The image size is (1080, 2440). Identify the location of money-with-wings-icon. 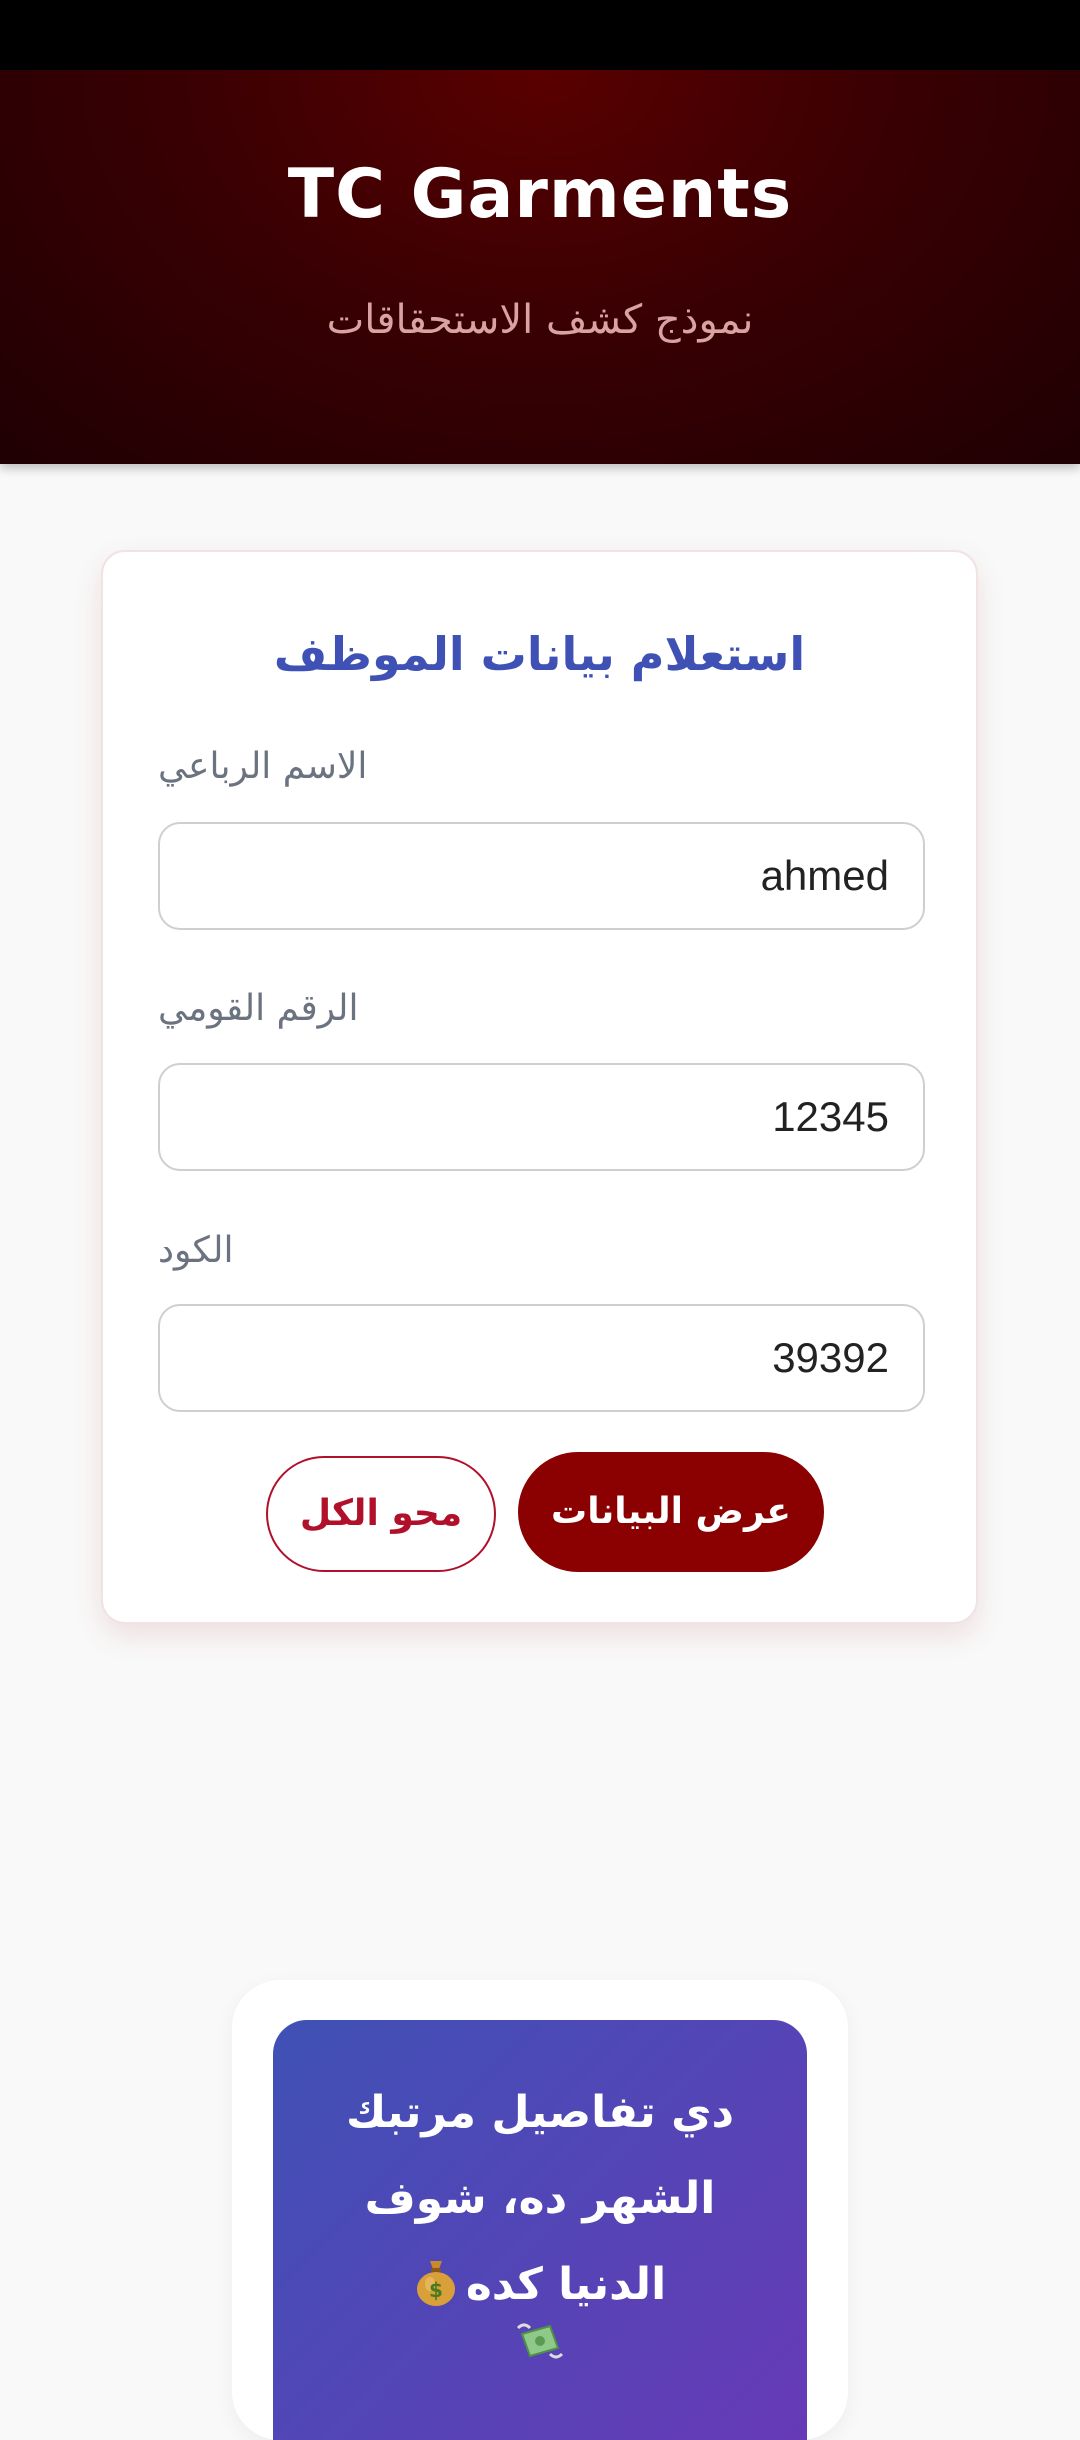
(540, 2341).